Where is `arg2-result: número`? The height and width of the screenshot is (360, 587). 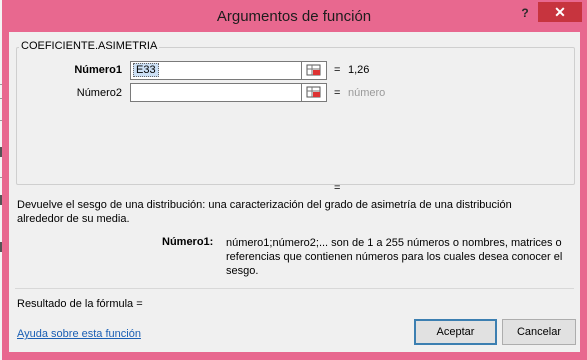
arg2-result: número is located at coordinates (367, 93).